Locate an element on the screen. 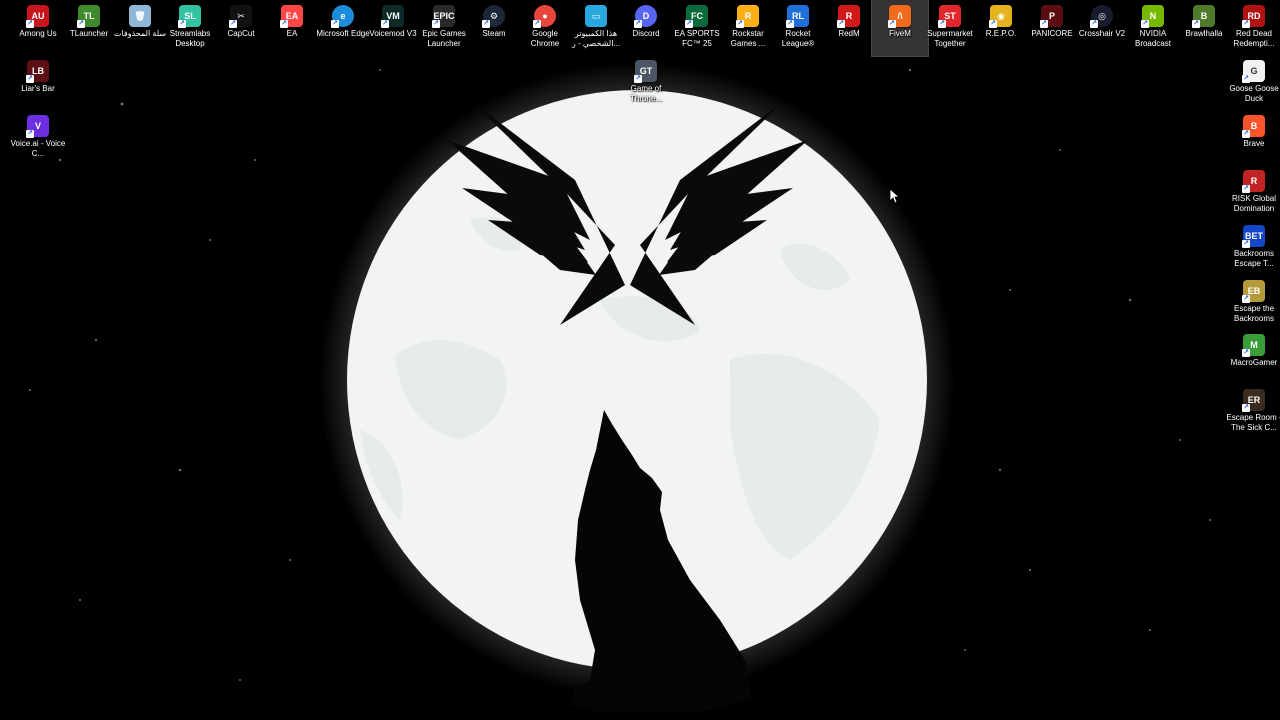 This screenshot has height=720, width=1280. liars-bar-icon: LB ↗ is located at coordinates (37, 71).